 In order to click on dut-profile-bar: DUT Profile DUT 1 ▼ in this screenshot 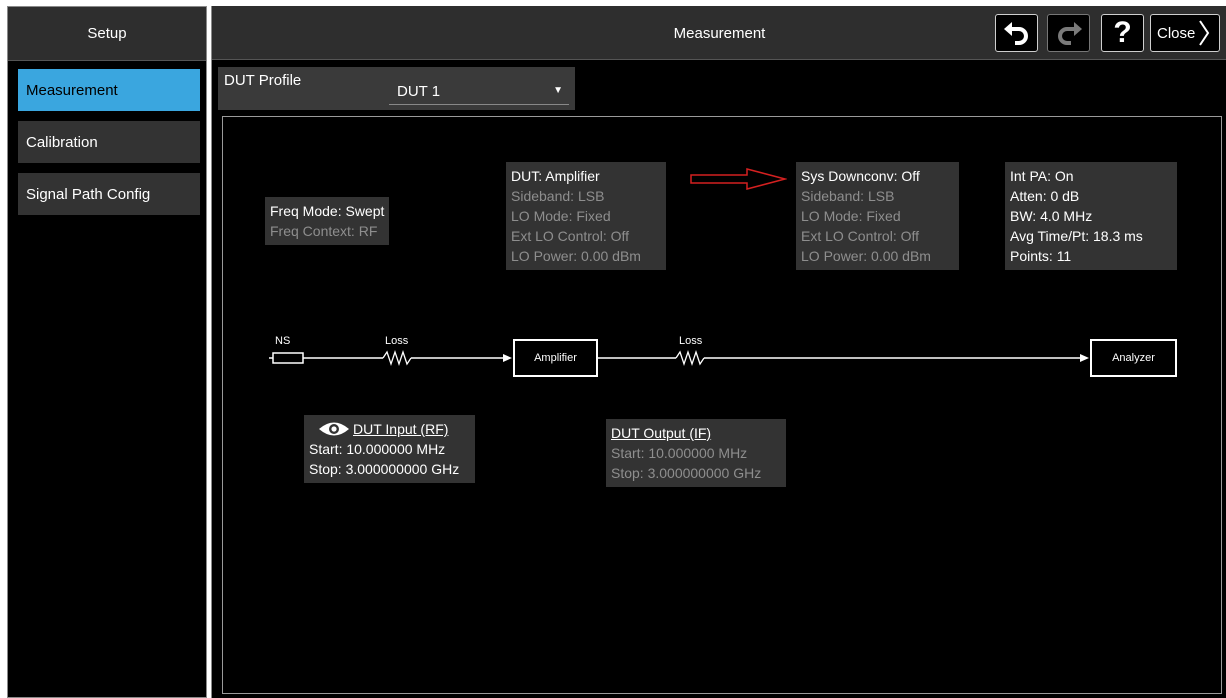, I will do `click(396, 88)`.